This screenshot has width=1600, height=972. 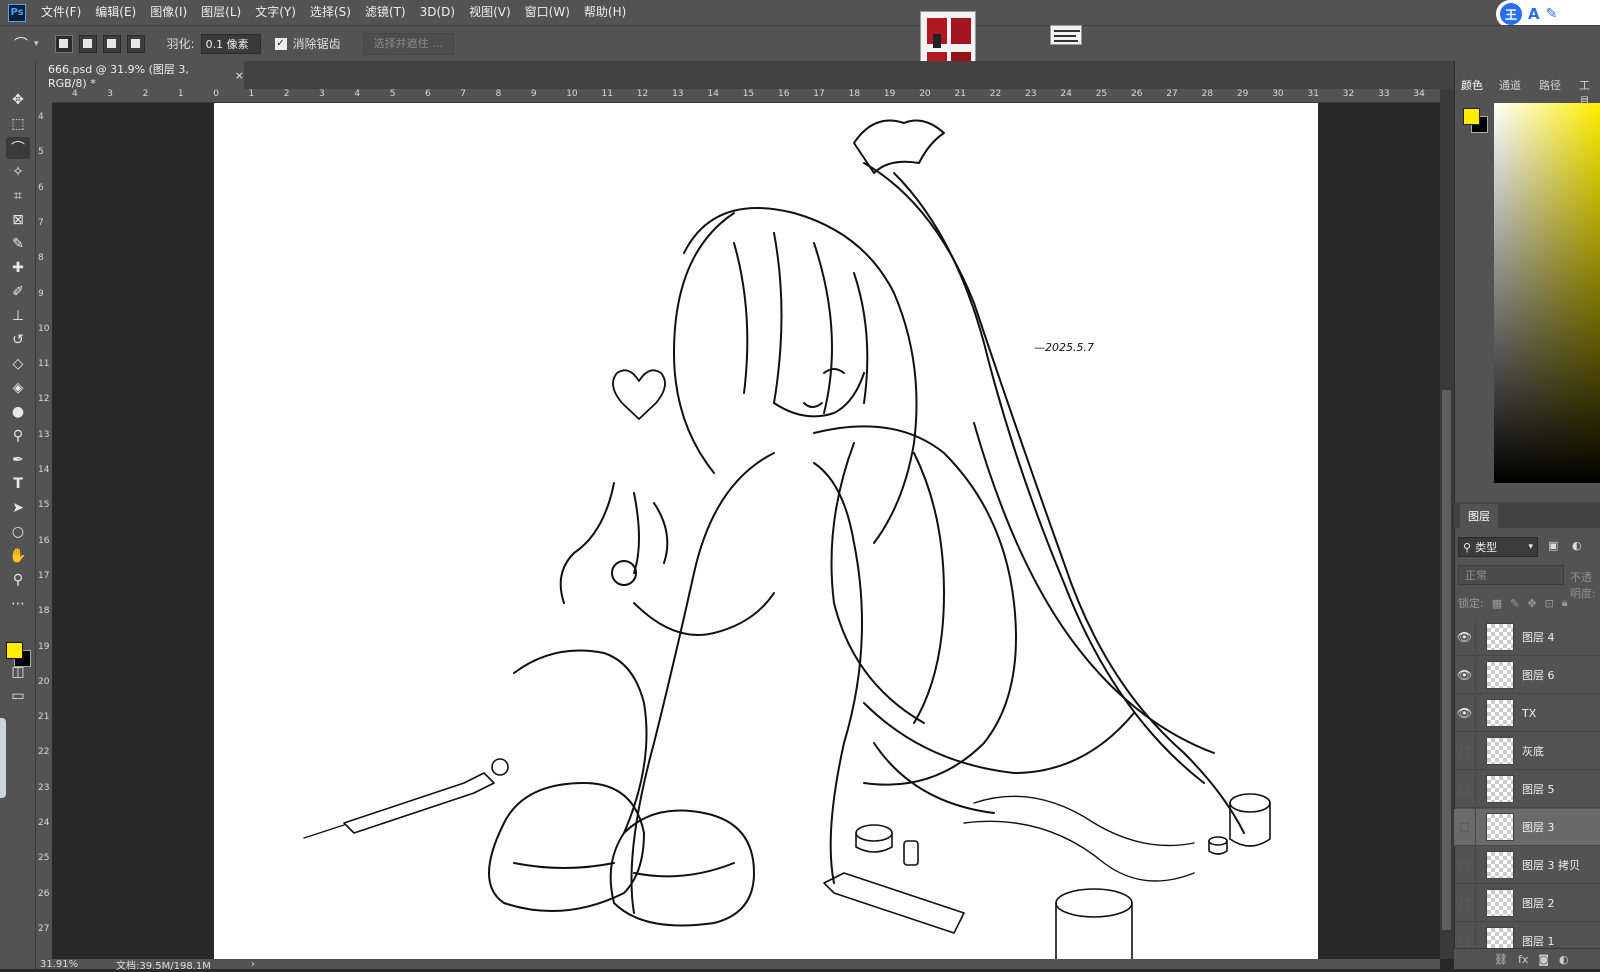 I want to click on lock-position-icon: ✥, so click(x=1531, y=603).